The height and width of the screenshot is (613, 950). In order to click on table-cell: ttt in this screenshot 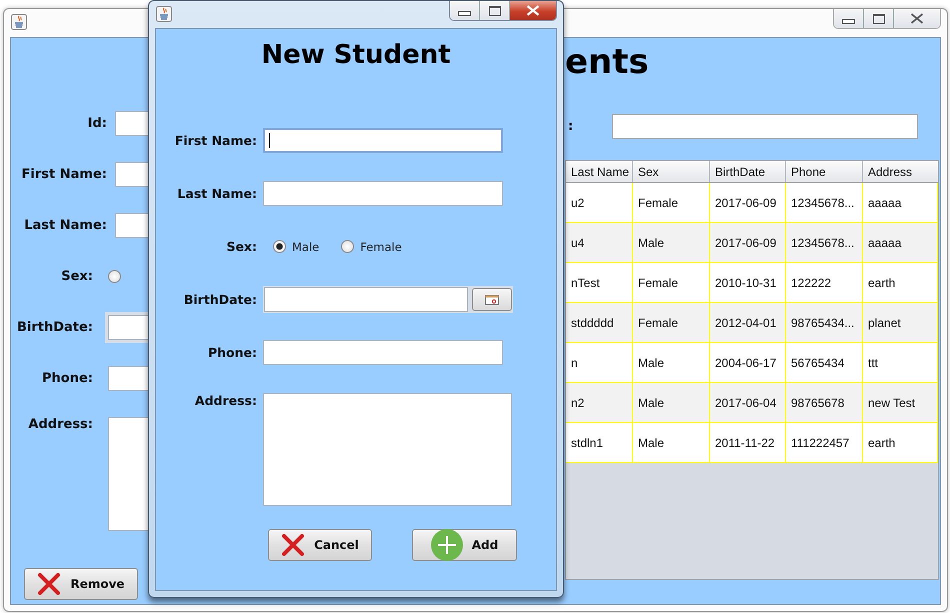, I will do `click(900, 362)`.